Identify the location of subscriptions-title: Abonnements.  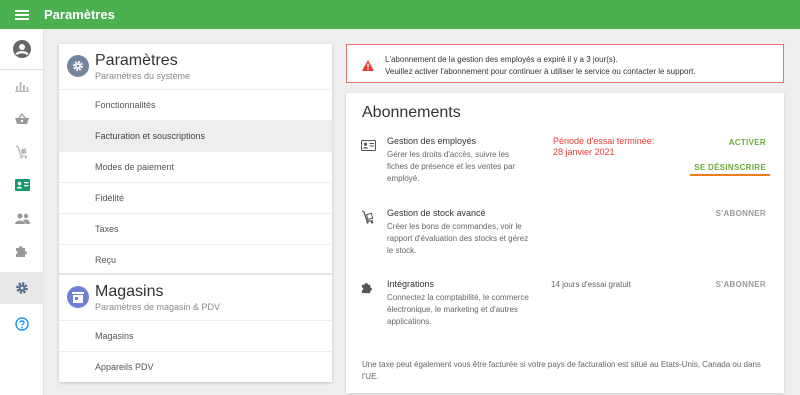
(411, 112).